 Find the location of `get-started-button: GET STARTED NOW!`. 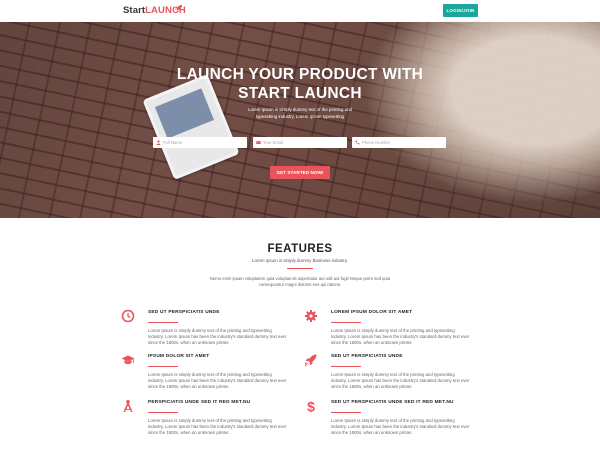

get-started-button: GET STARTED NOW! is located at coordinates (300, 172).